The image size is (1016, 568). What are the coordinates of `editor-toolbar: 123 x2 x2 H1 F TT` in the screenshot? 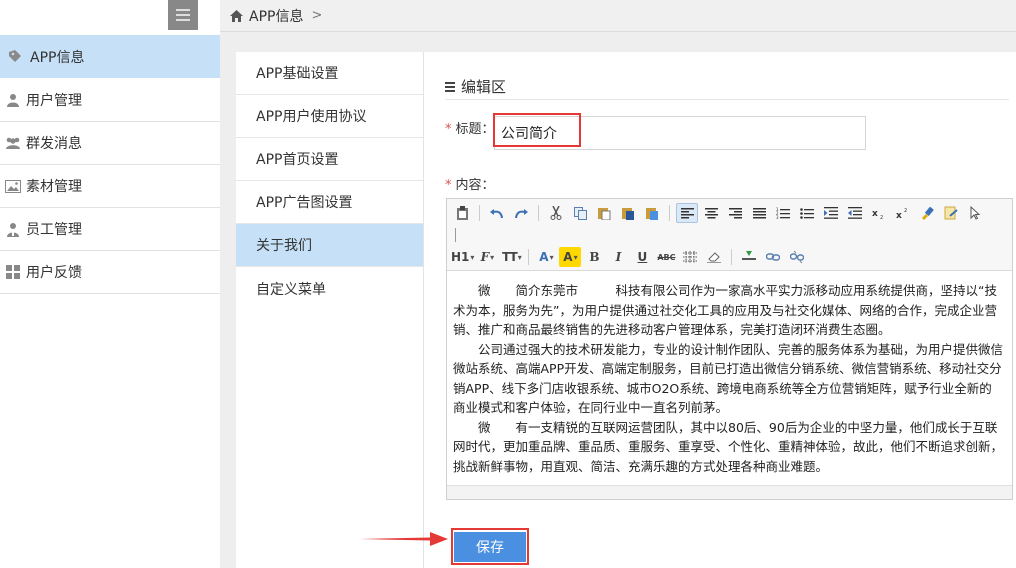 It's located at (729, 235).